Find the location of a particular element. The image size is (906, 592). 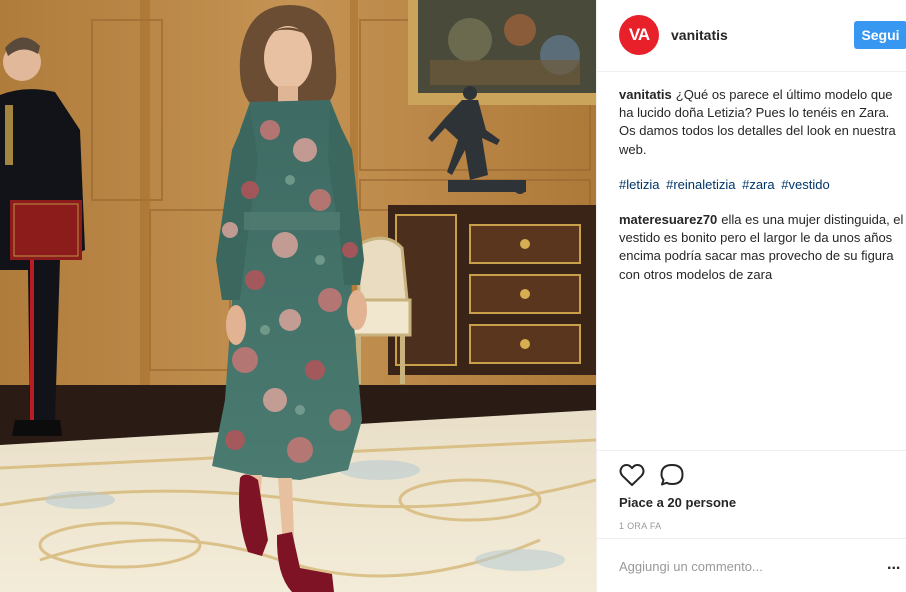

heart-icon is located at coordinates (632, 475).